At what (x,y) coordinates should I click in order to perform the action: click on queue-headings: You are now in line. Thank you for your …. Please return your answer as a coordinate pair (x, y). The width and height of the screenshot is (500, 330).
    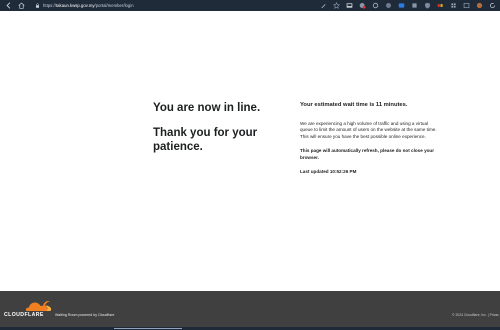
    Looking at the image, I should click on (218, 127).